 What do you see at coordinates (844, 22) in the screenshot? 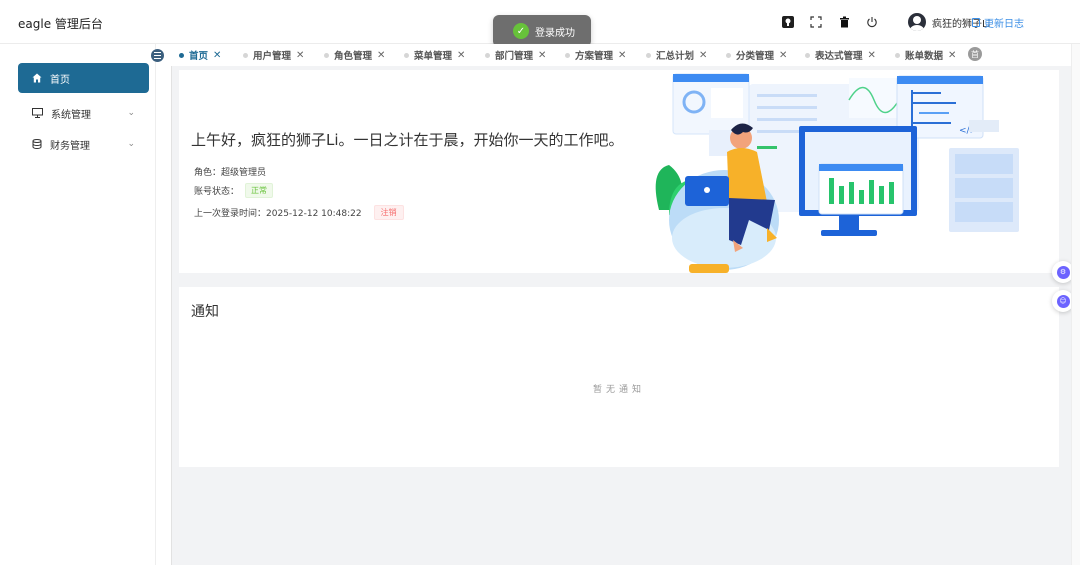
I see `trash-icon` at bounding box center [844, 22].